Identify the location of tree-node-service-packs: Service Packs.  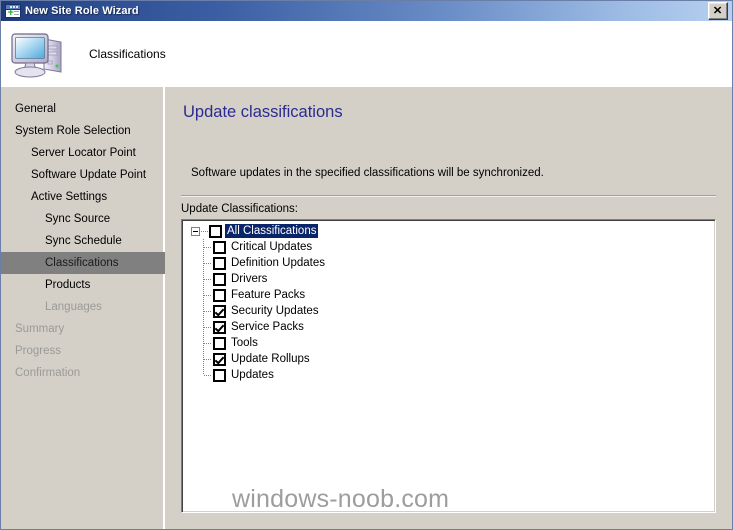
(448, 327).